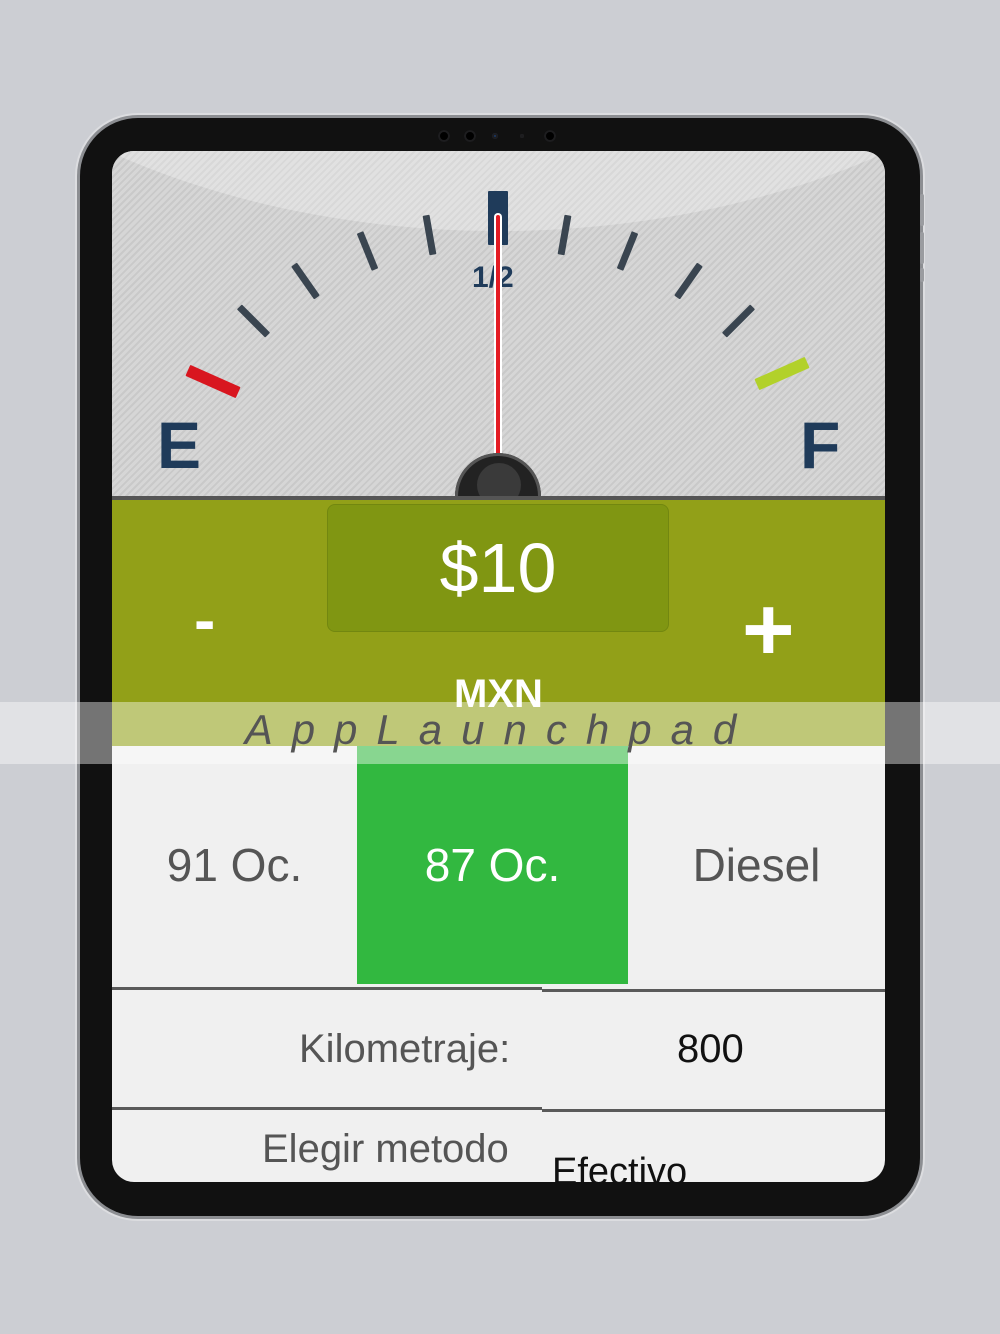 The image size is (1000, 1334). I want to click on payment-method-label: Elegir metodo, so click(385, 1149).